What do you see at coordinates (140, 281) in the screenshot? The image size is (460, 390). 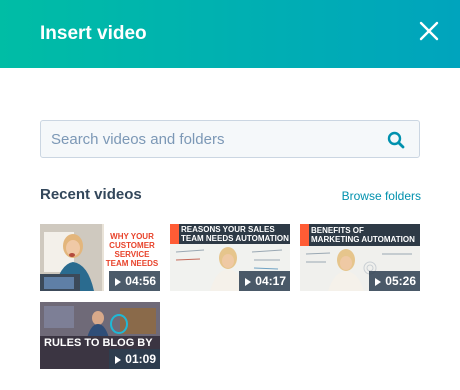 I see `video-duration: 04:56` at bounding box center [140, 281].